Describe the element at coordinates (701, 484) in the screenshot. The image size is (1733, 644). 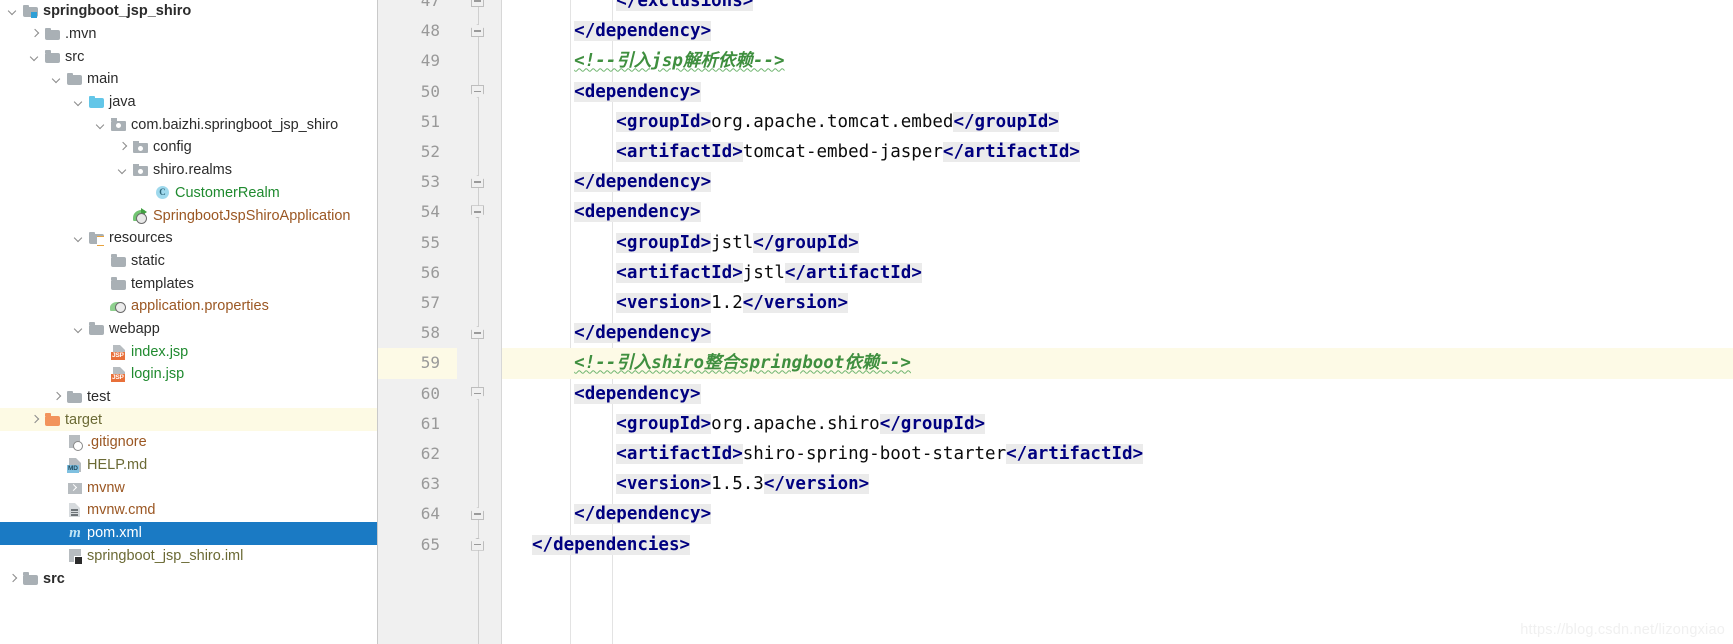
I see `code-line-text: <version>1.5.3</version>` at that location.